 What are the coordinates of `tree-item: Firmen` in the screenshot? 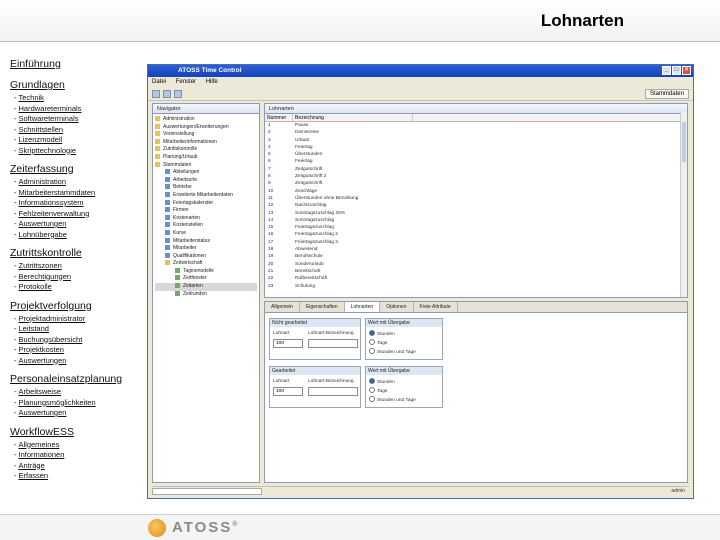 It's located at (206, 211).